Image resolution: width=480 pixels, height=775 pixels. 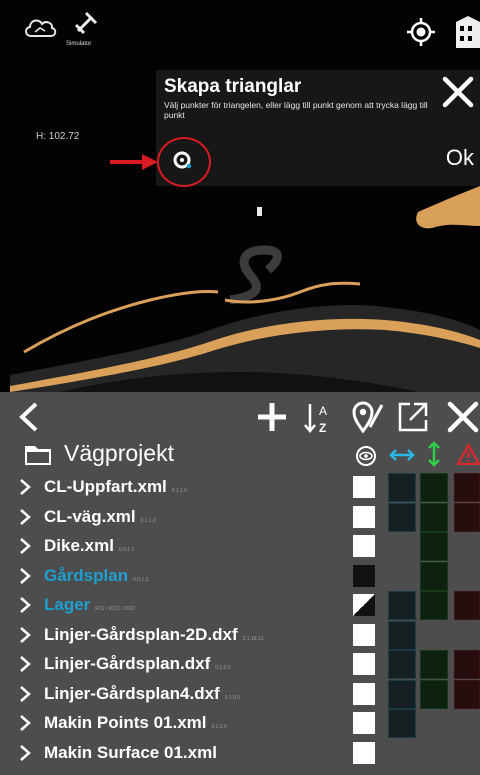 I want to click on layer-row: Gårdsplan 0.0.1.3, so click(x=240, y=576).